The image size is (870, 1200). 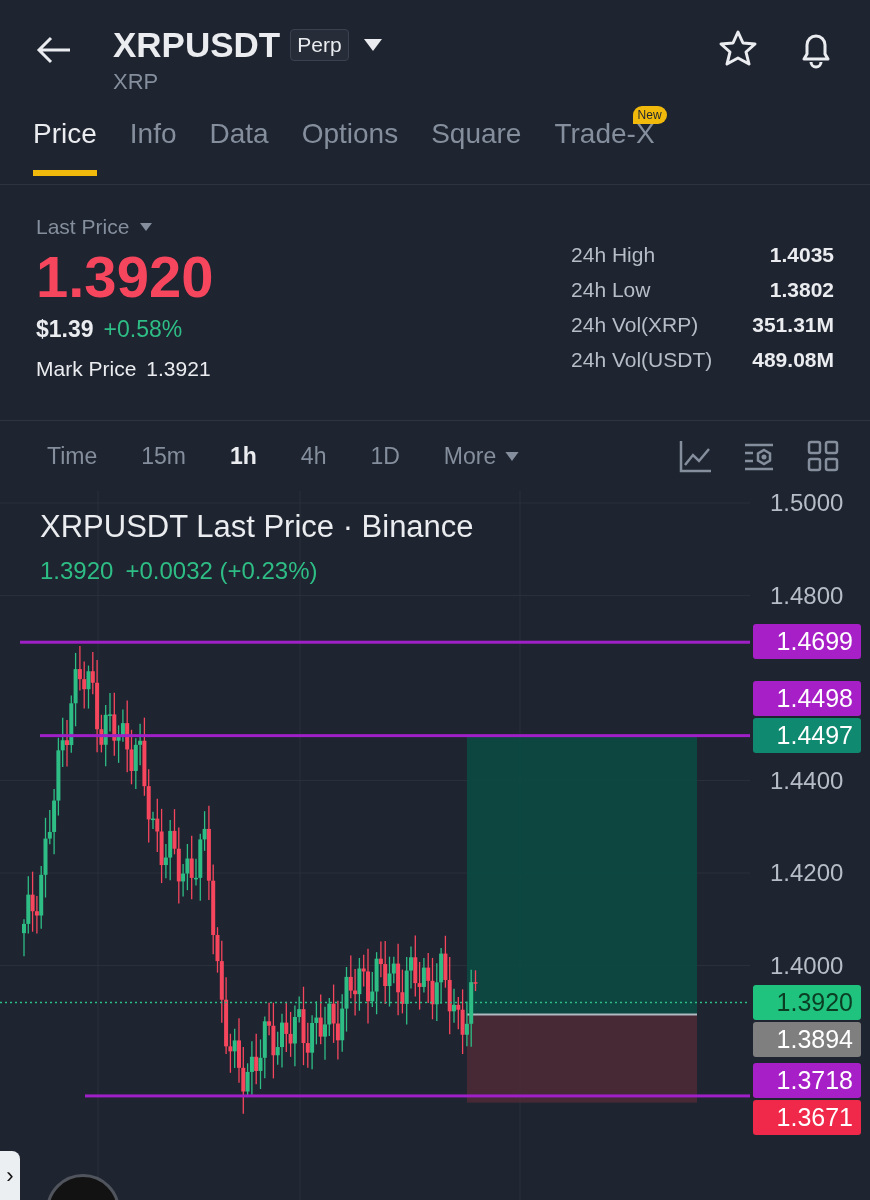 What do you see at coordinates (257, 527) in the screenshot?
I see `chart-title: XRPUSDT Last Price · Binance` at bounding box center [257, 527].